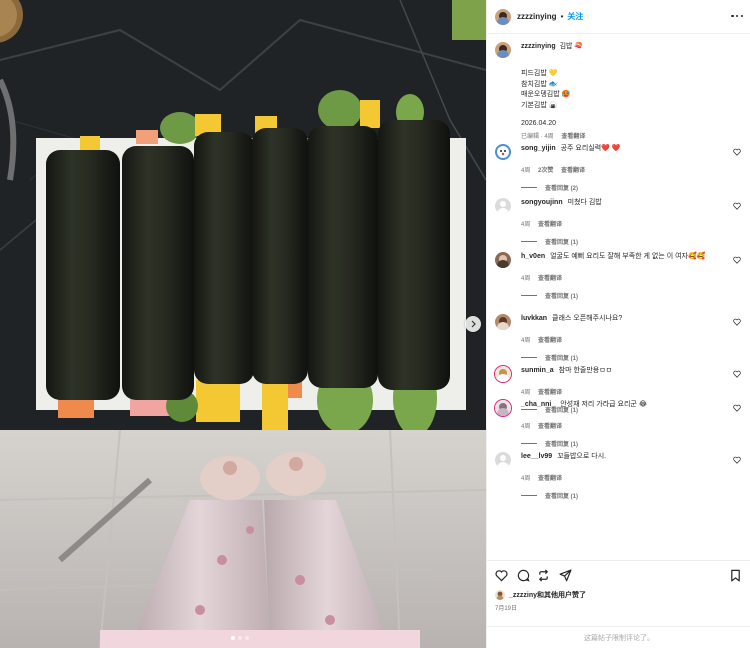 This screenshot has width=750, height=648. I want to click on caption-line: 참치김밥 🐟, so click(539, 84).